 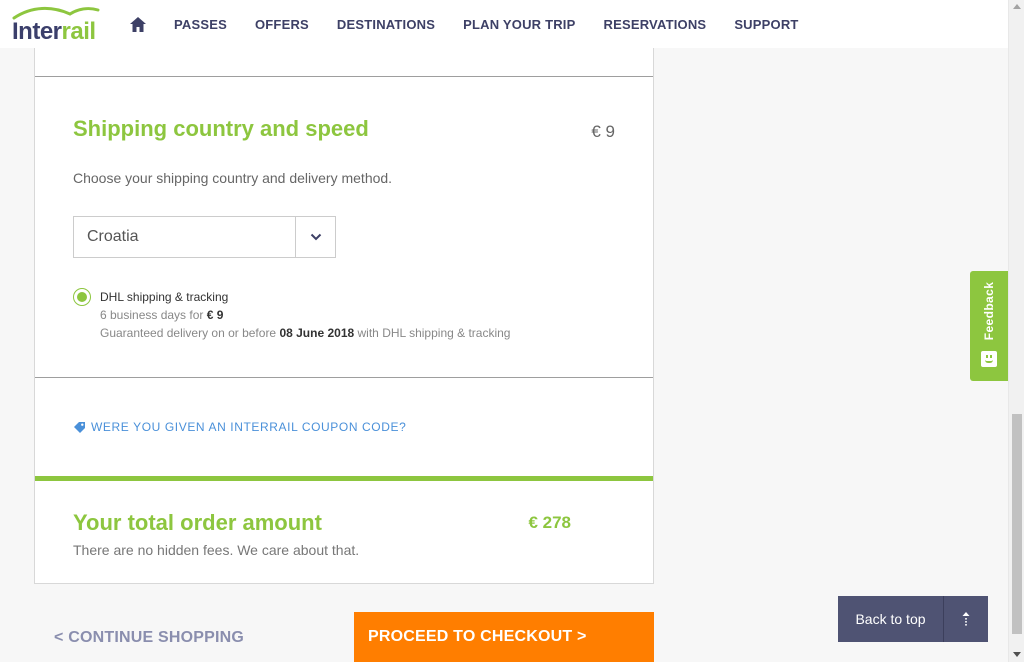 What do you see at coordinates (1017, 654) in the screenshot?
I see `scroll-down-arrow-icon` at bounding box center [1017, 654].